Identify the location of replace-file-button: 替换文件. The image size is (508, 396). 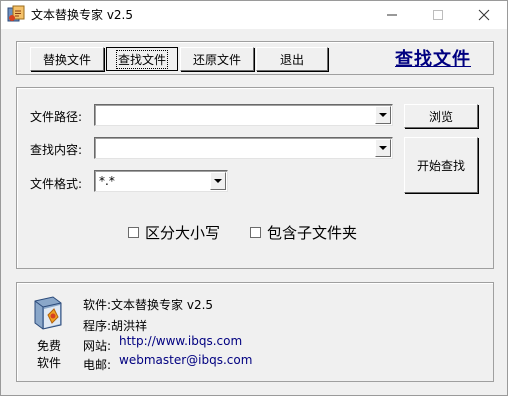
(67, 59).